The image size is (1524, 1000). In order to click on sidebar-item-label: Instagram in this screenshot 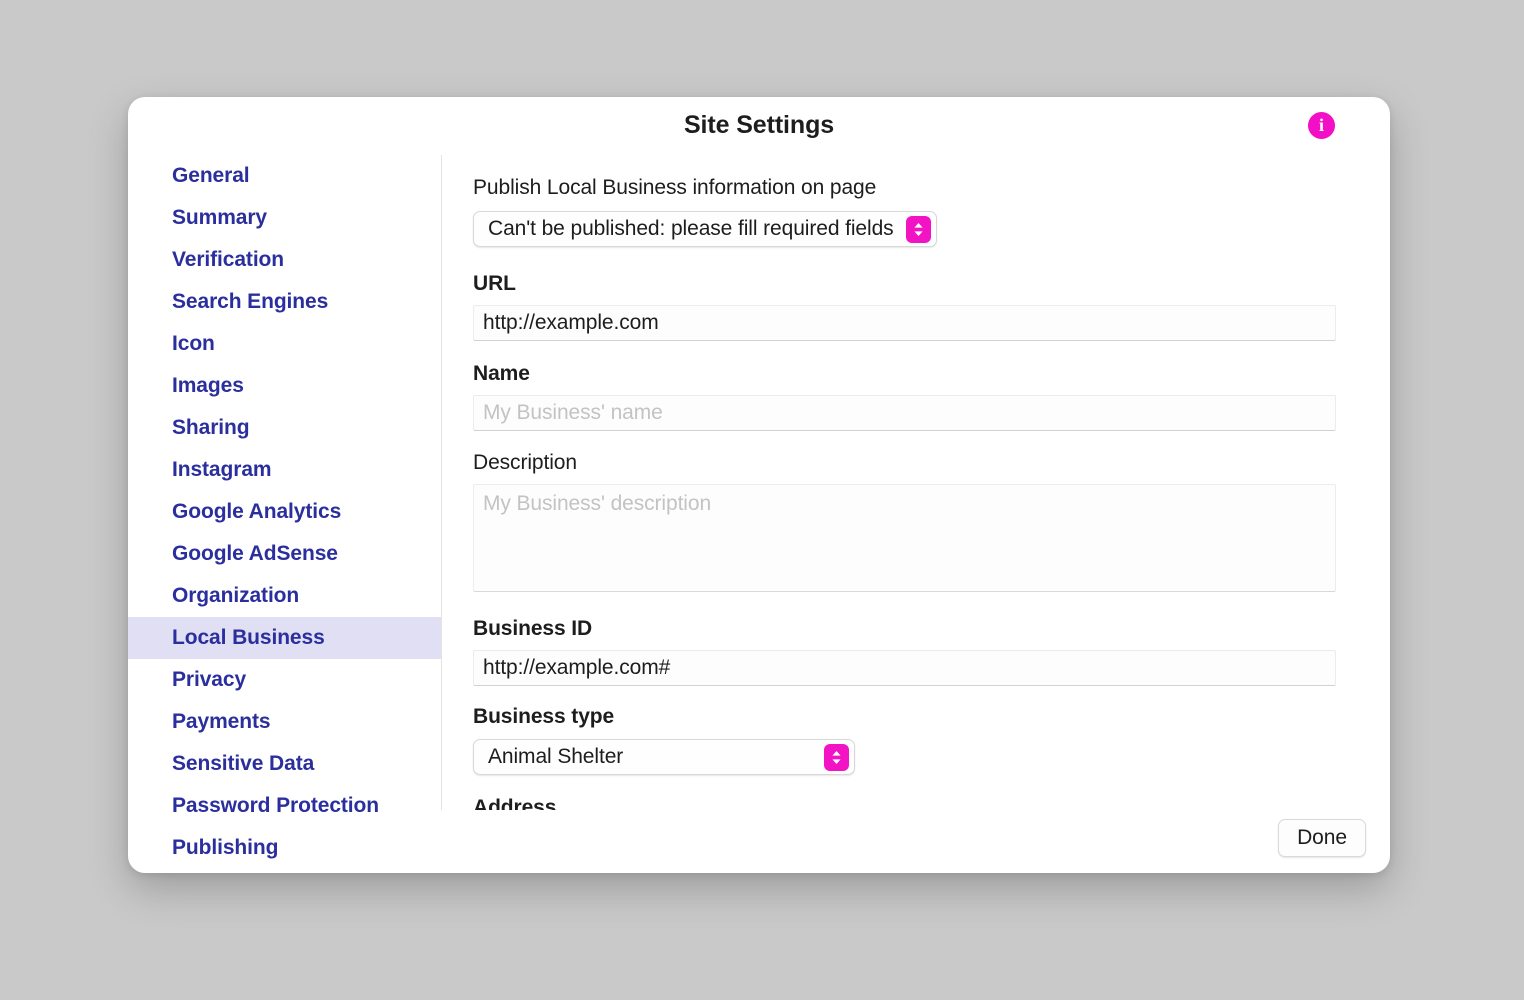, I will do `click(222, 469)`.